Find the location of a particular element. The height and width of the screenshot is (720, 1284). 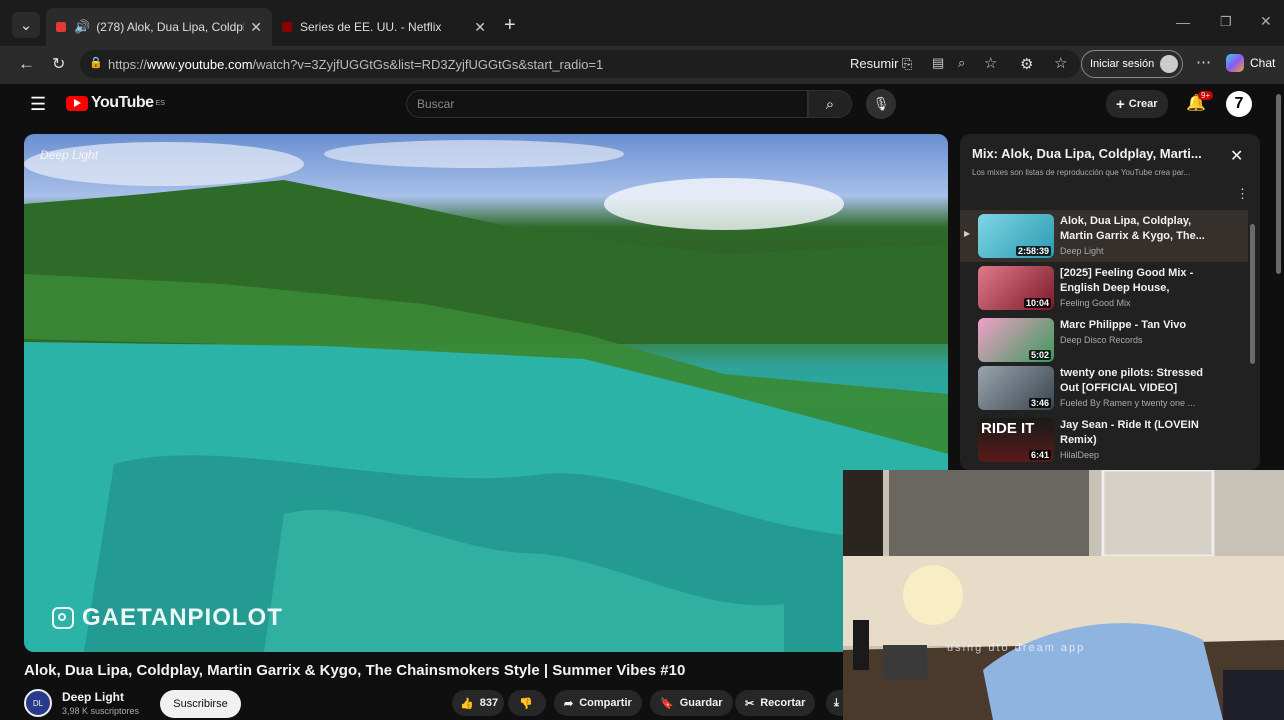

instagram-icon is located at coordinates (63, 618).